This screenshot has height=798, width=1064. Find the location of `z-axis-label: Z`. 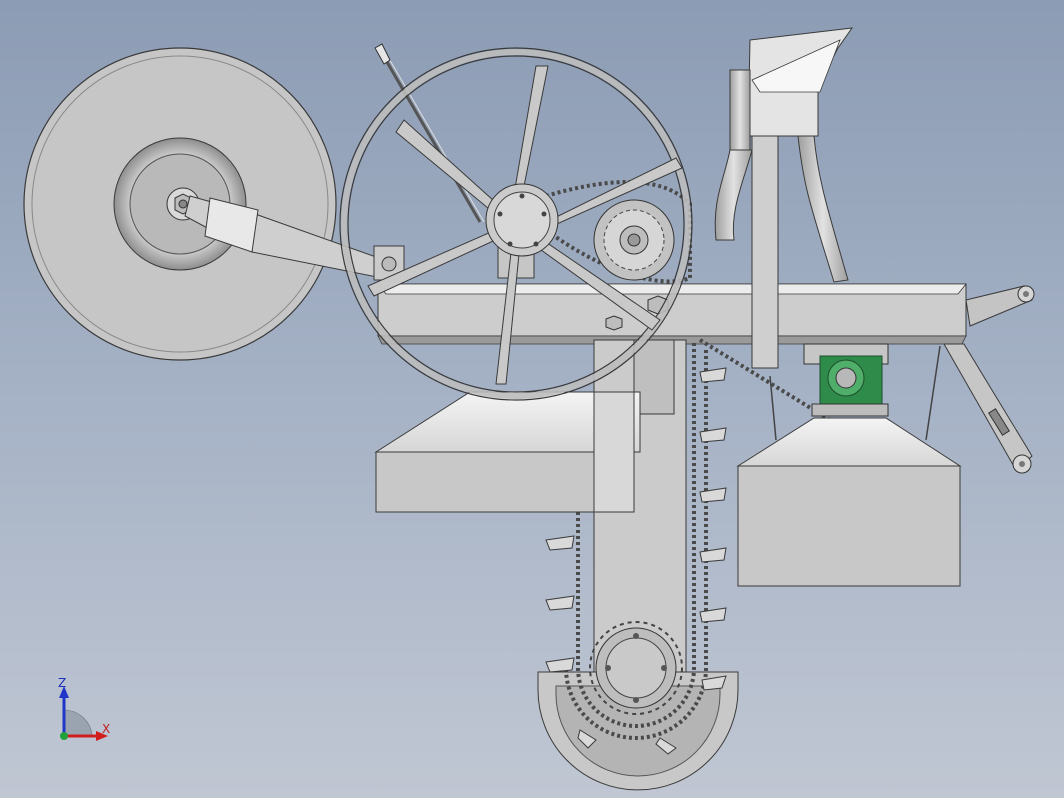

z-axis-label: Z is located at coordinates (62, 683).